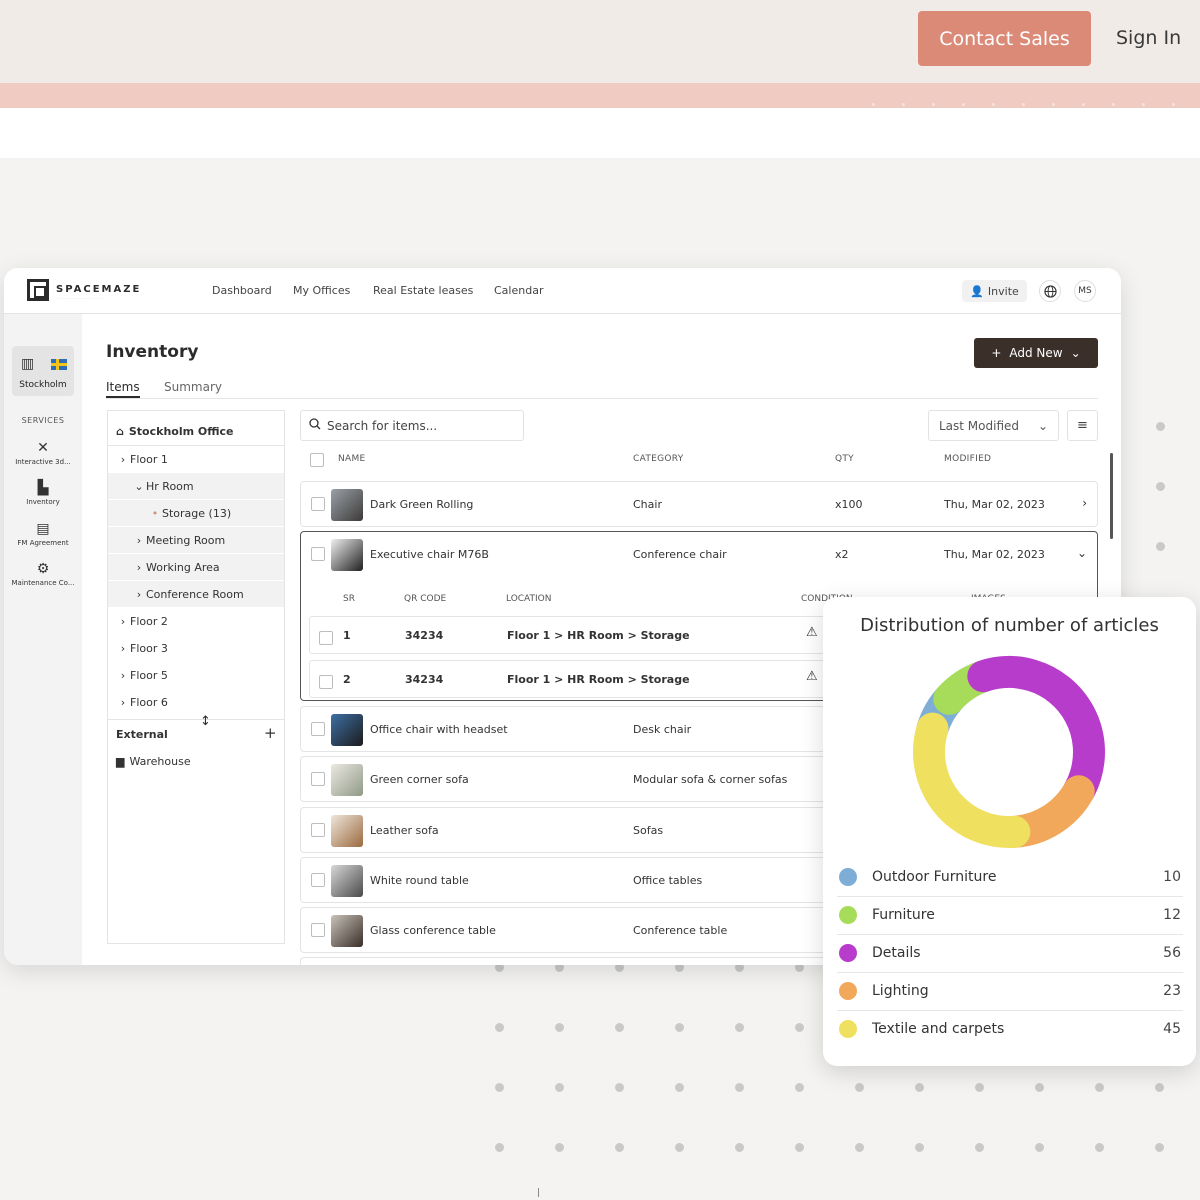 This screenshot has height=1200, width=1200. I want to click on tree-item-warehouse: ▆ Warehouse, so click(196, 761).